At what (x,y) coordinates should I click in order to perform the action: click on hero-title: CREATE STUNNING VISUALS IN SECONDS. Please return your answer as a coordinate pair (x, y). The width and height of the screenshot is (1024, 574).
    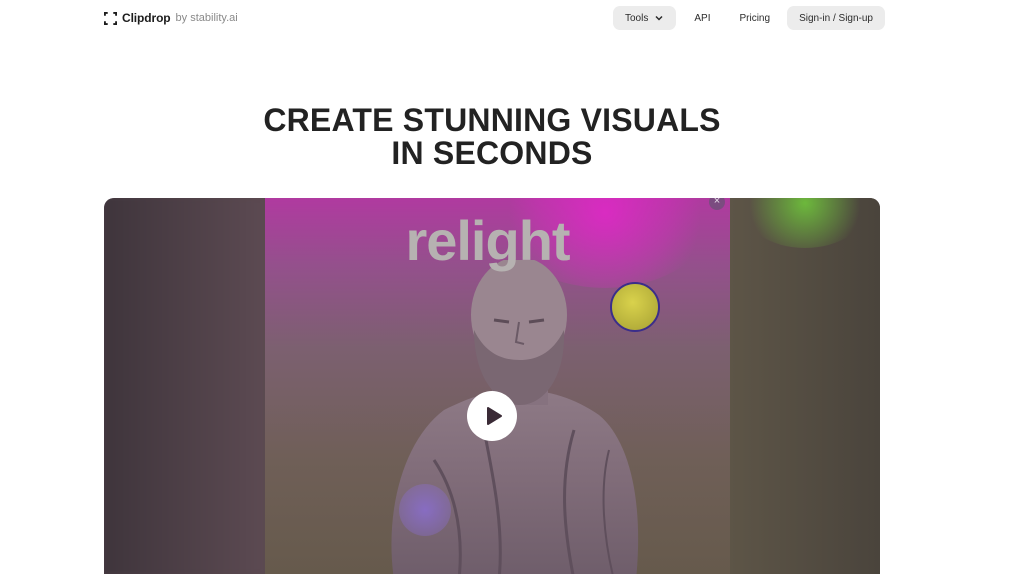
    Looking at the image, I should click on (492, 137).